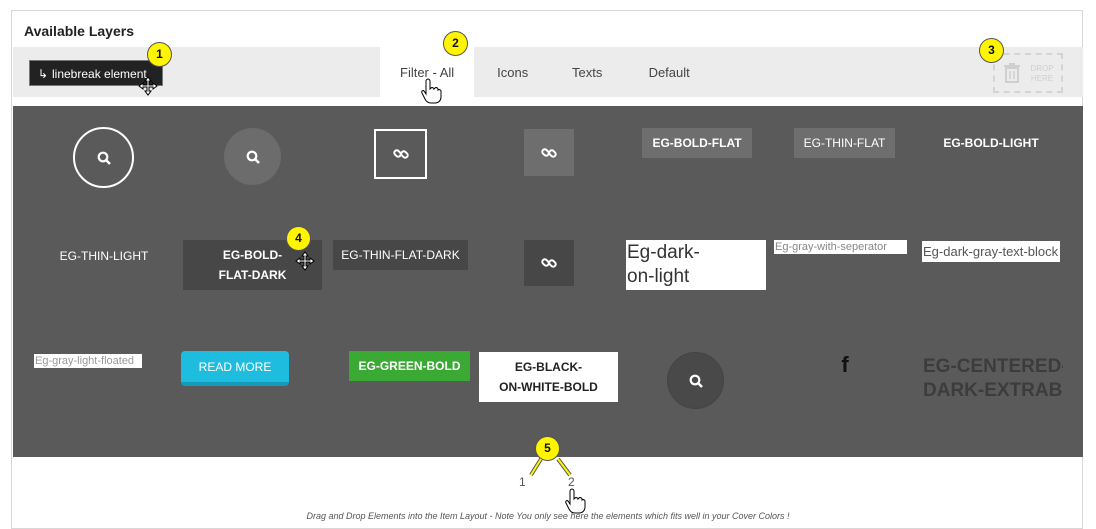  What do you see at coordinates (845, 365) in the screenshot?
I see `facebook-icon: f` at bounding box center [845, 365].